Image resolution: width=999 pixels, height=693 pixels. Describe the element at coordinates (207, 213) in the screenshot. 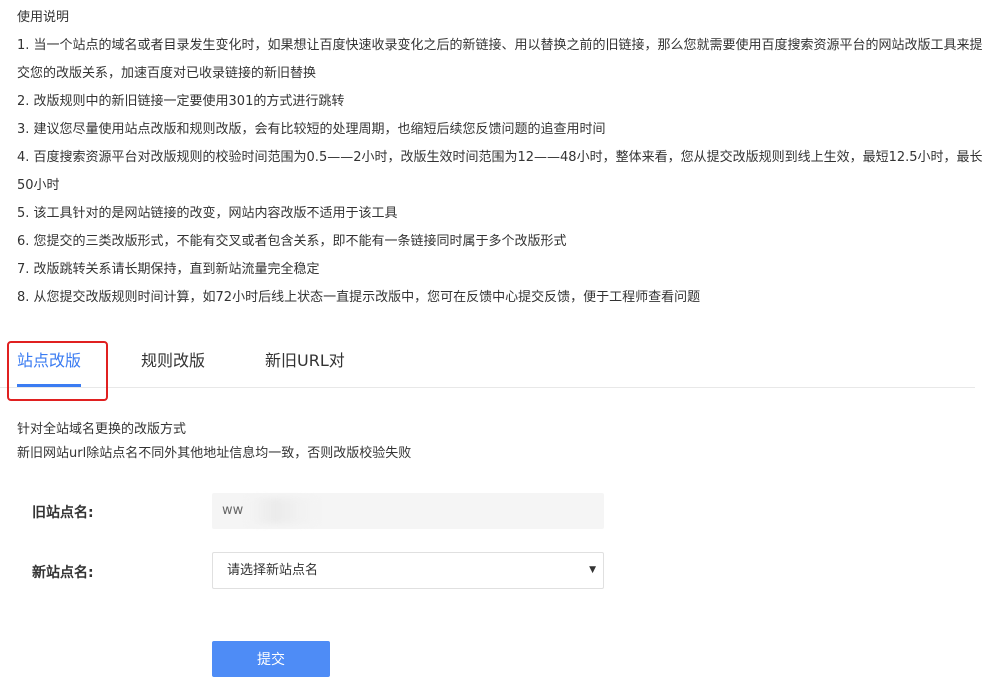

I see `instruction-item: 5. 该工具针对的是网站链接的改变，网站内容改版不适用于该工具` at that location.